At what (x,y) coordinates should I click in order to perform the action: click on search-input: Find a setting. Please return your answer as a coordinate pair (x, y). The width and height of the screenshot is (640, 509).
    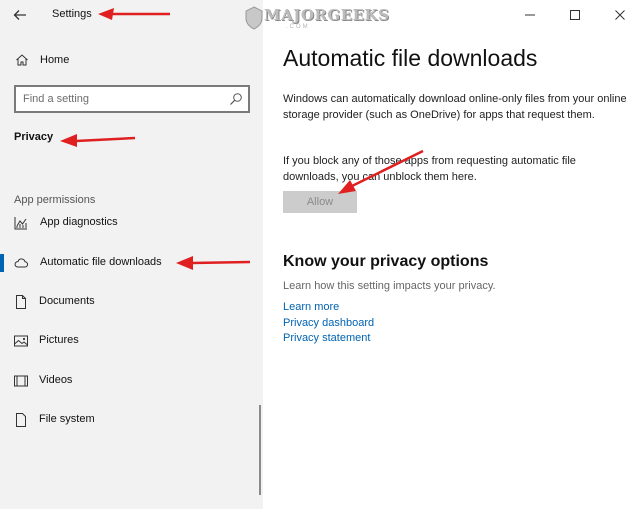
    Looking at the image, I should click on (132, 99).